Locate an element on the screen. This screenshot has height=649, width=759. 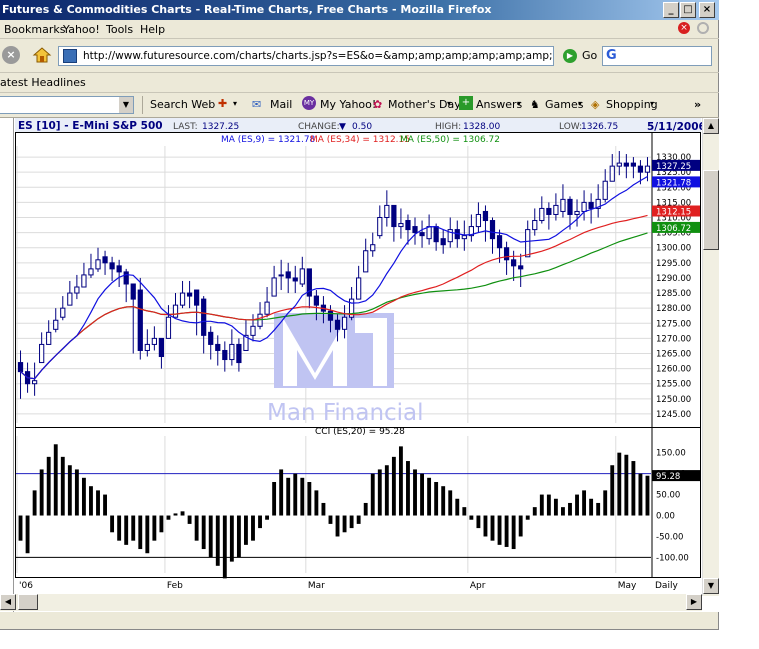
price-tag-label: 1321.78 is located at coordinates (673, 183).